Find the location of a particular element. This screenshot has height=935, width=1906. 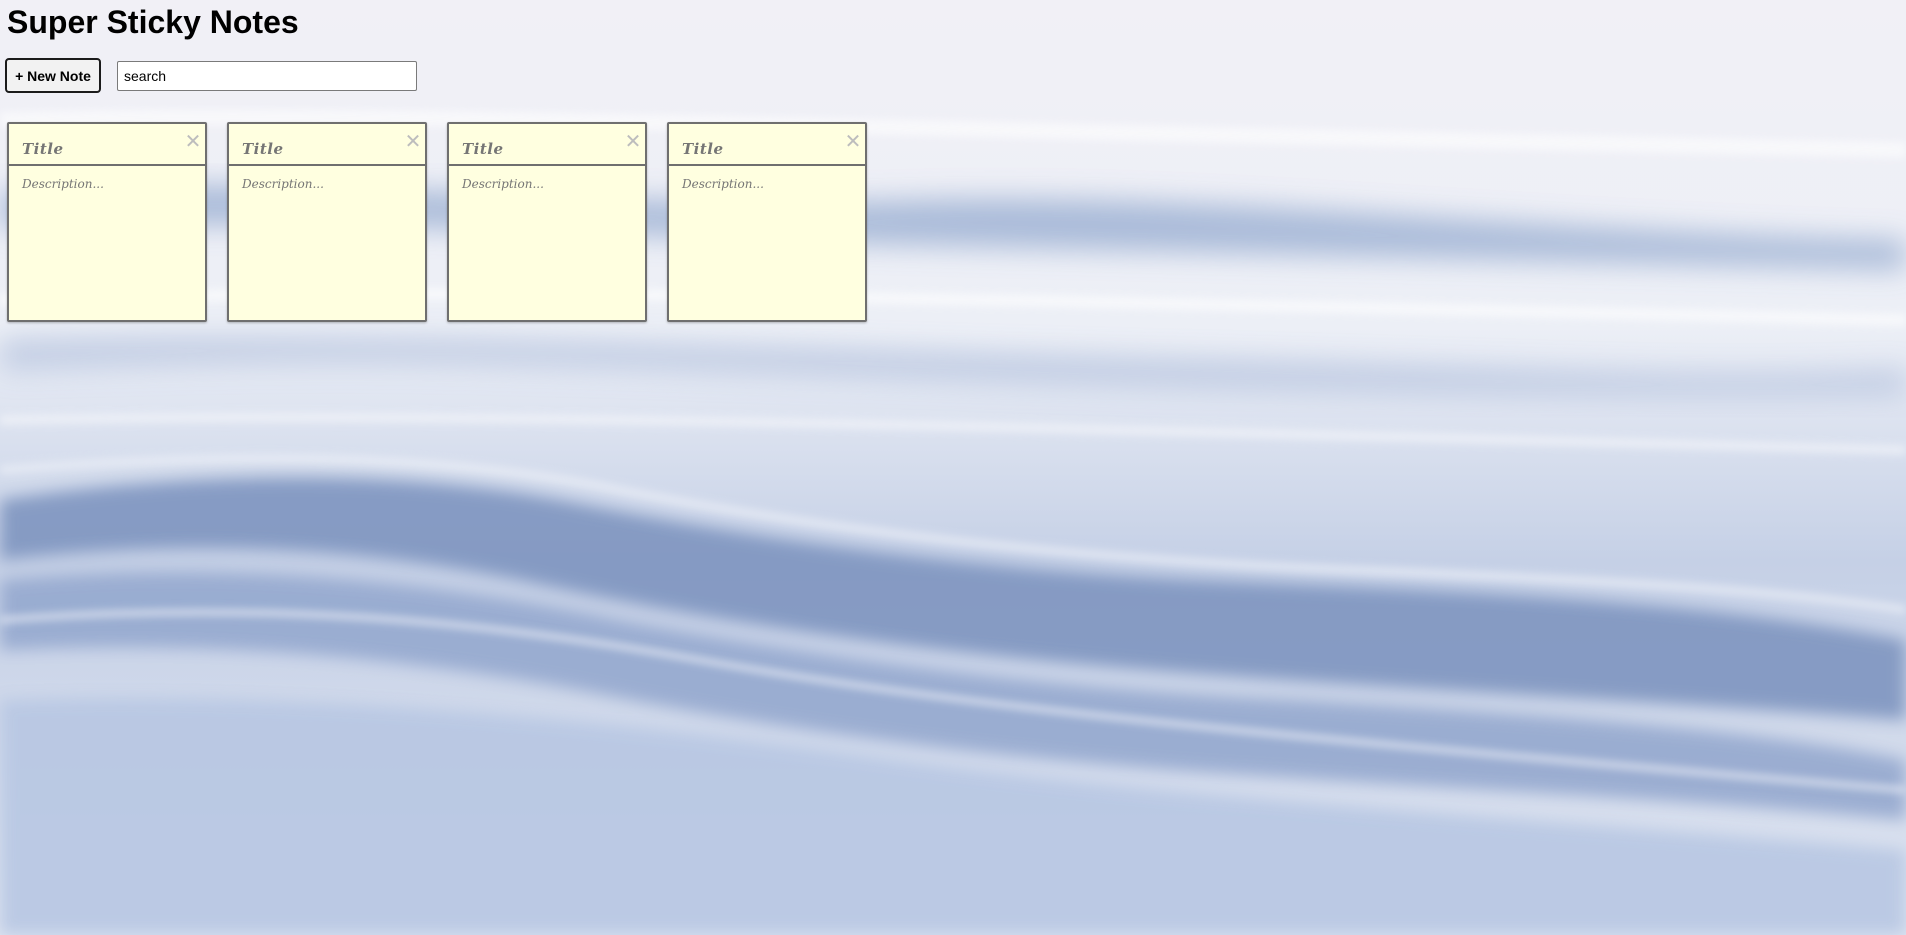

search-input is located at coordinates (267, 76).